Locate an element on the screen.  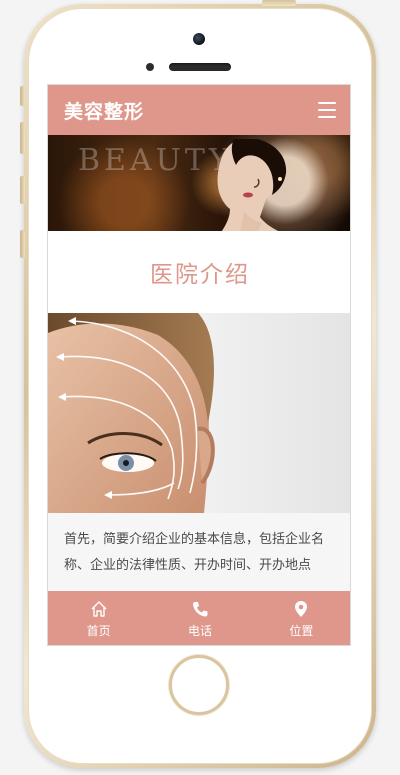
phone-volume-up-button is located at coordinates (22, 138).